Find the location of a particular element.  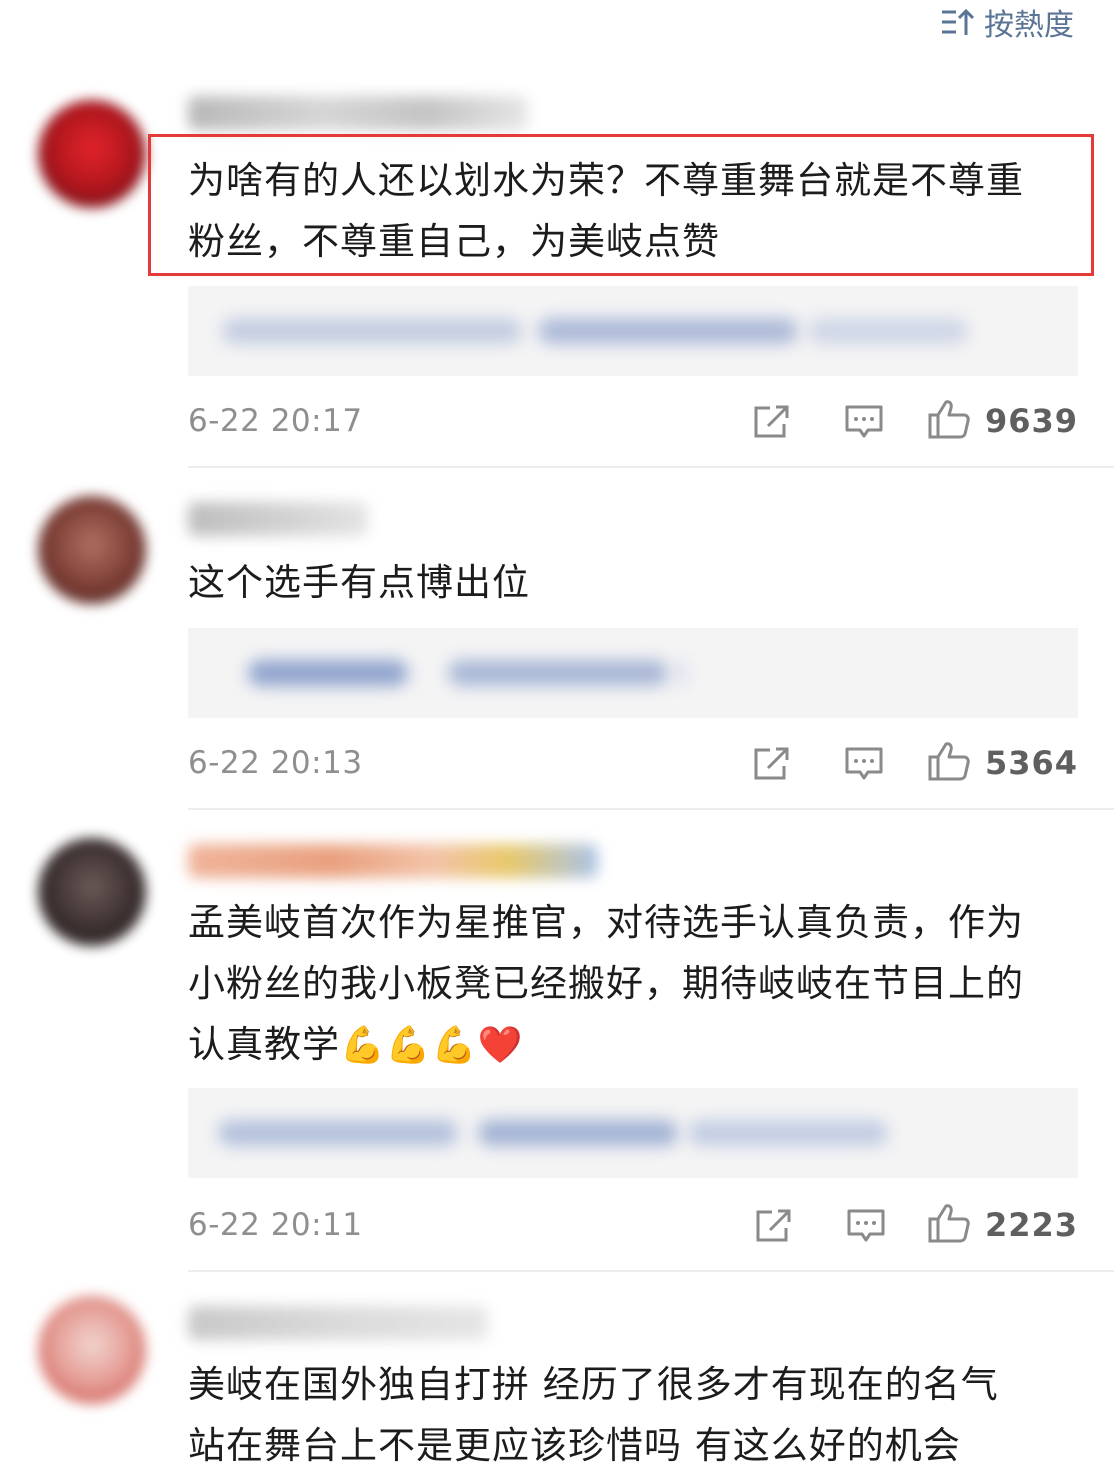

comment-text: 这个选手有点博出位 is located at coordinates (638, 582).